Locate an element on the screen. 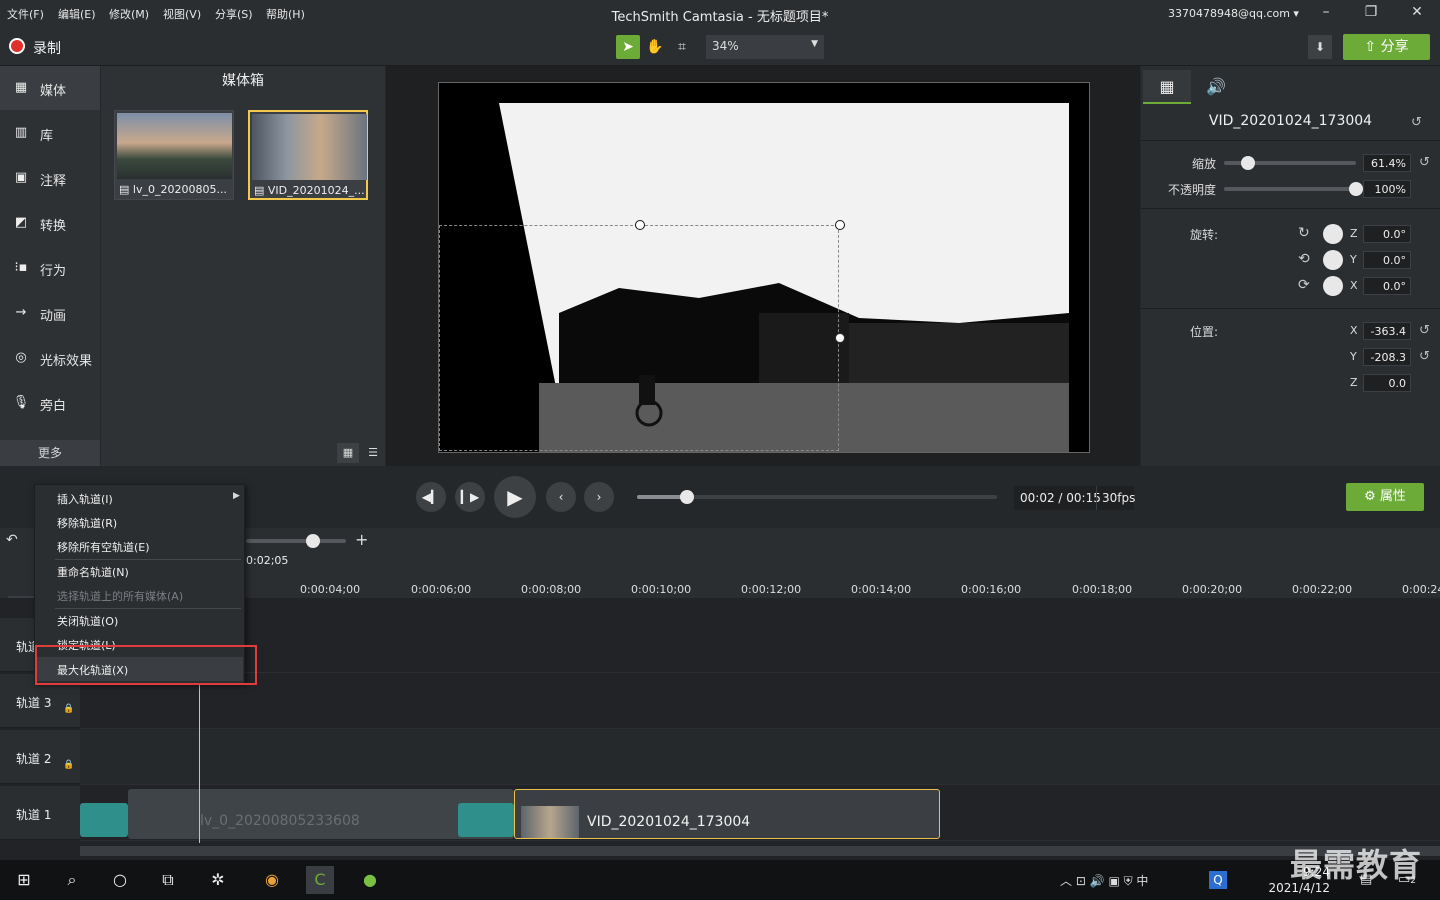 This screenshot has height=900, width=1440. rotation-z-input: 0.0° is located at coordinates (1387, 234).